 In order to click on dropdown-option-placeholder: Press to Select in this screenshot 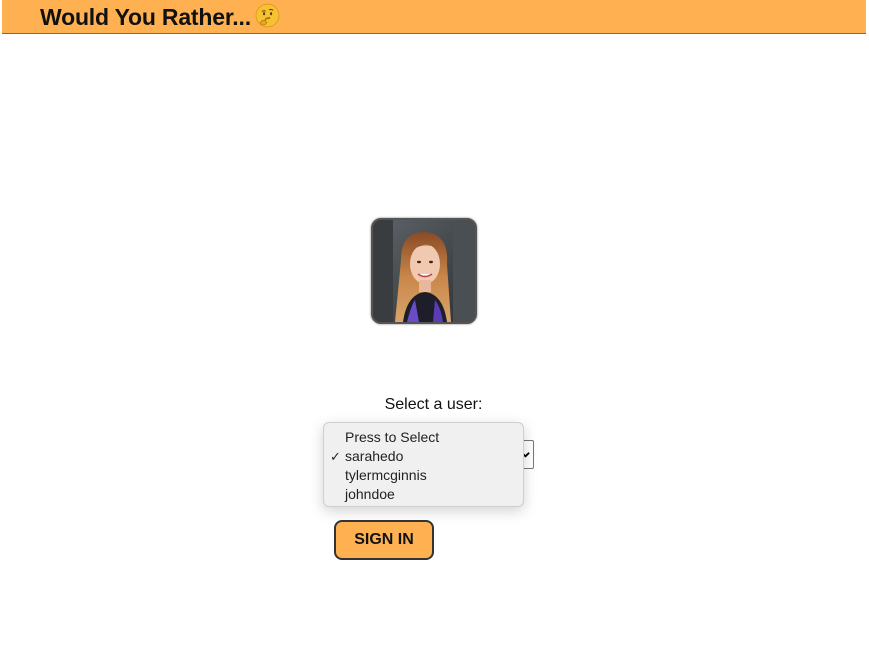, I will do `click(423, 437)`.